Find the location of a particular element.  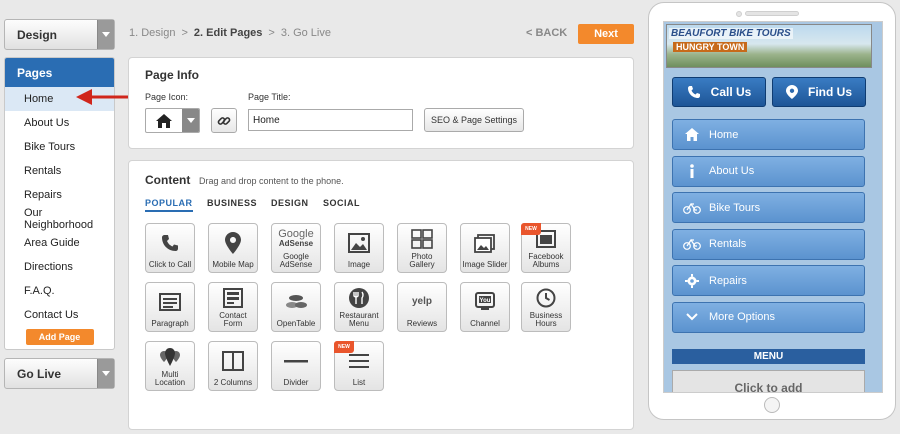

add-page-button: Add Page is located at coordinates (59, 337).